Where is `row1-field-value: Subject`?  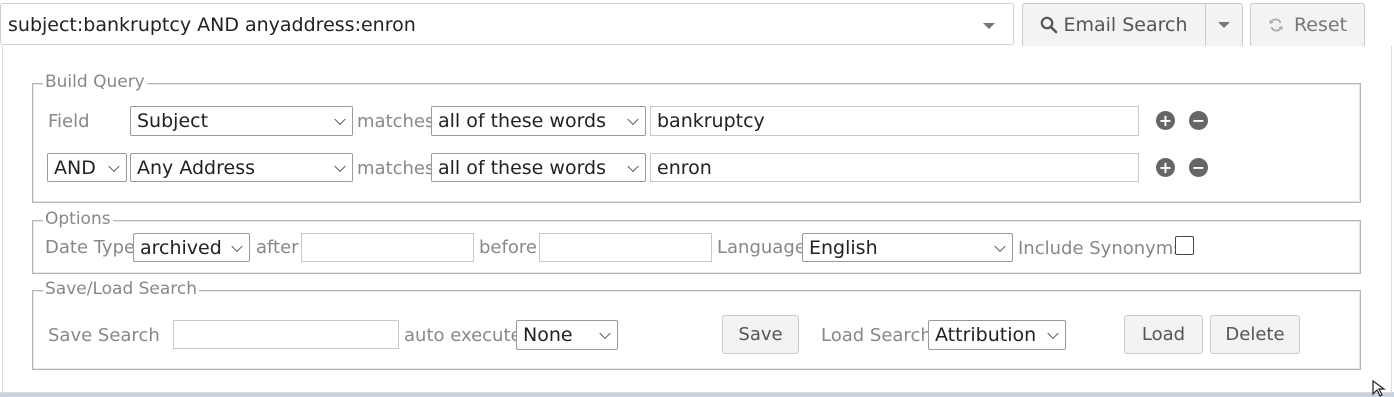
row1-field-value: Subject is located at coordinates (173, 121).